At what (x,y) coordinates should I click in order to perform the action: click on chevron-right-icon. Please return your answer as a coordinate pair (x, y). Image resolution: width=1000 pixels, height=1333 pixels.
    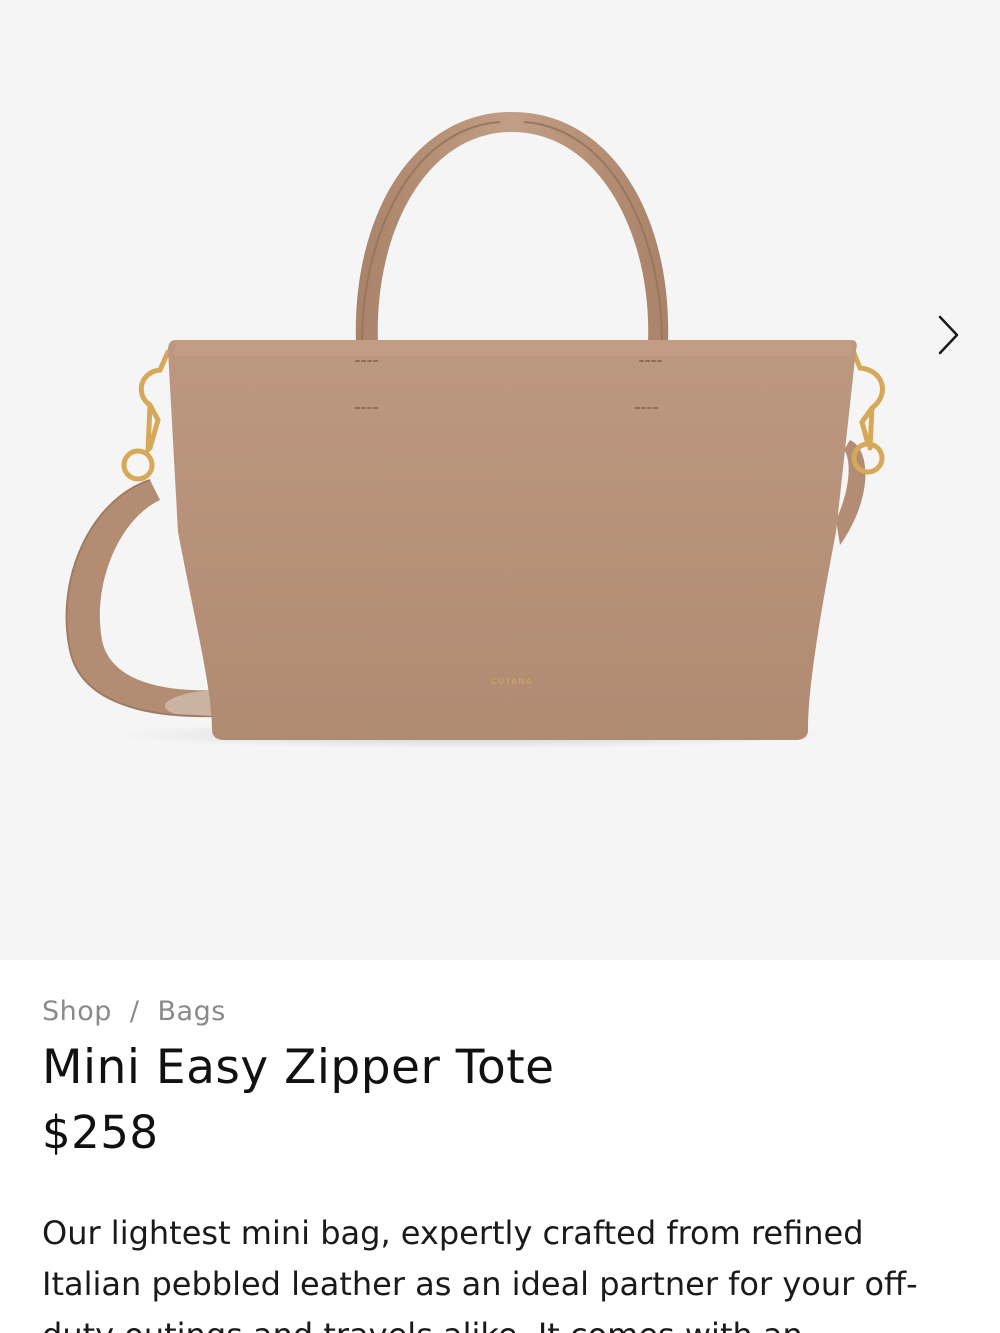
    Looking at the image, I should click on (948, 335).